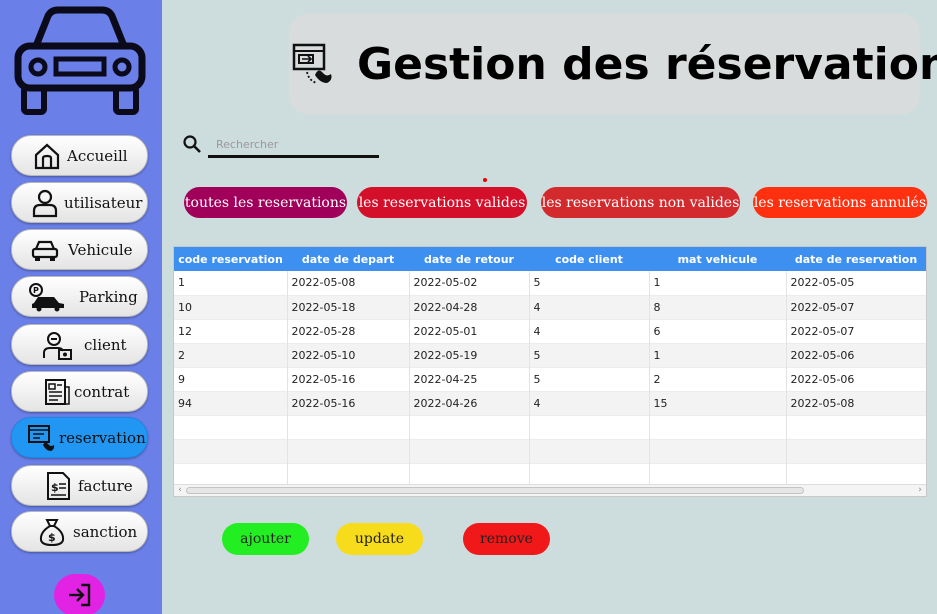 The image size is (937, 614). Describe the element at coordinates (647, 64) in the screenshot. I see `page-title: Gestion des réservations` at that location.